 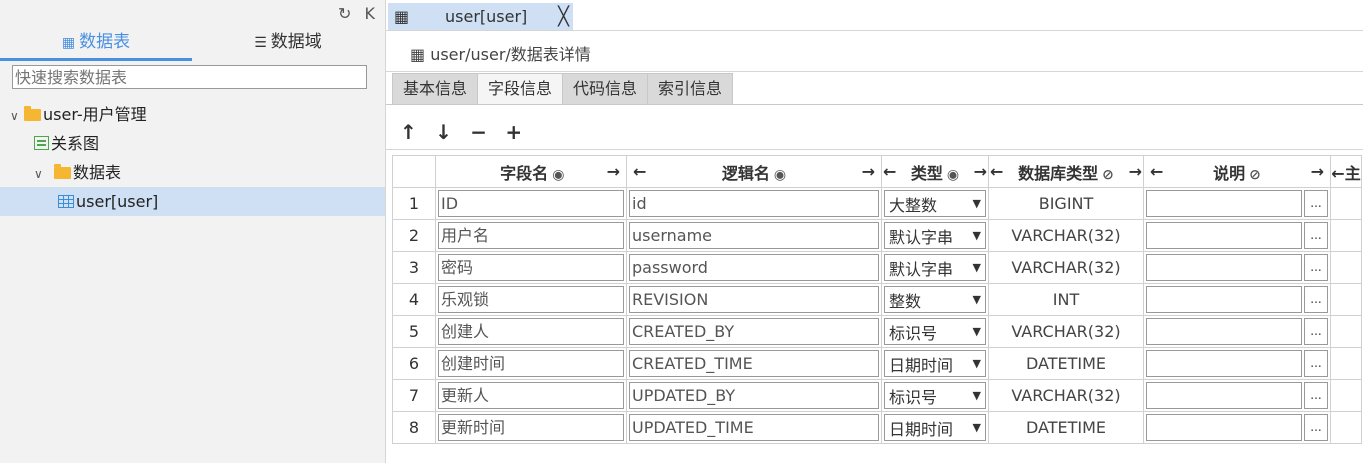 I want to click on divider, so click(x=874, y=149).